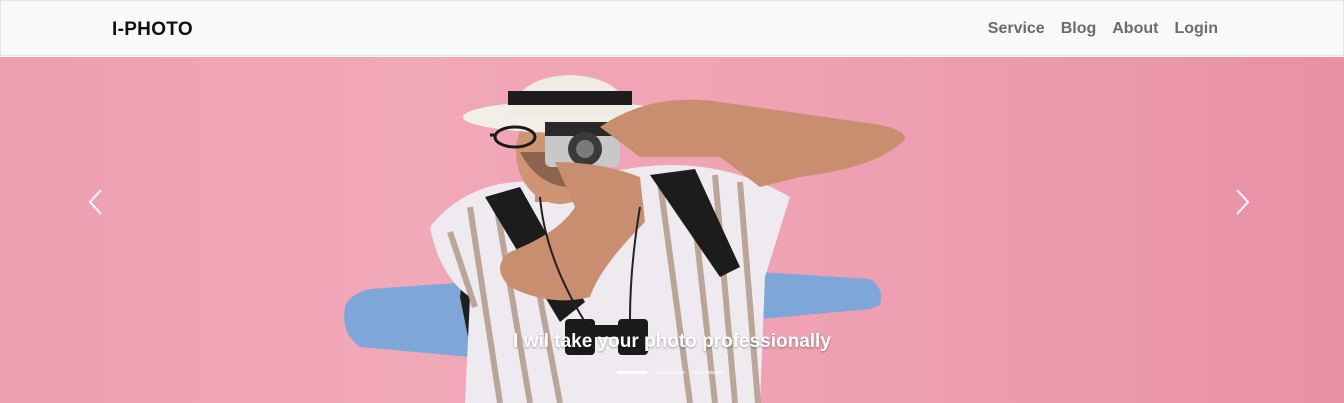  Describe the element at coordinates (1135, 29) in the screenshot. I see `nav-link-about: About` at that location.